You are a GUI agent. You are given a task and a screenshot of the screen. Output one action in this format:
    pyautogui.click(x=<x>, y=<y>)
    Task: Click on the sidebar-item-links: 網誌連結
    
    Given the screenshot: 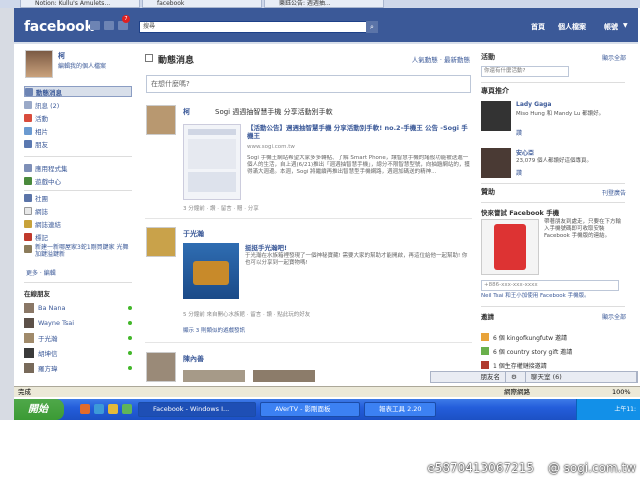 What is the action you would take?
    pyautogui.click(x=78, y=223)
    